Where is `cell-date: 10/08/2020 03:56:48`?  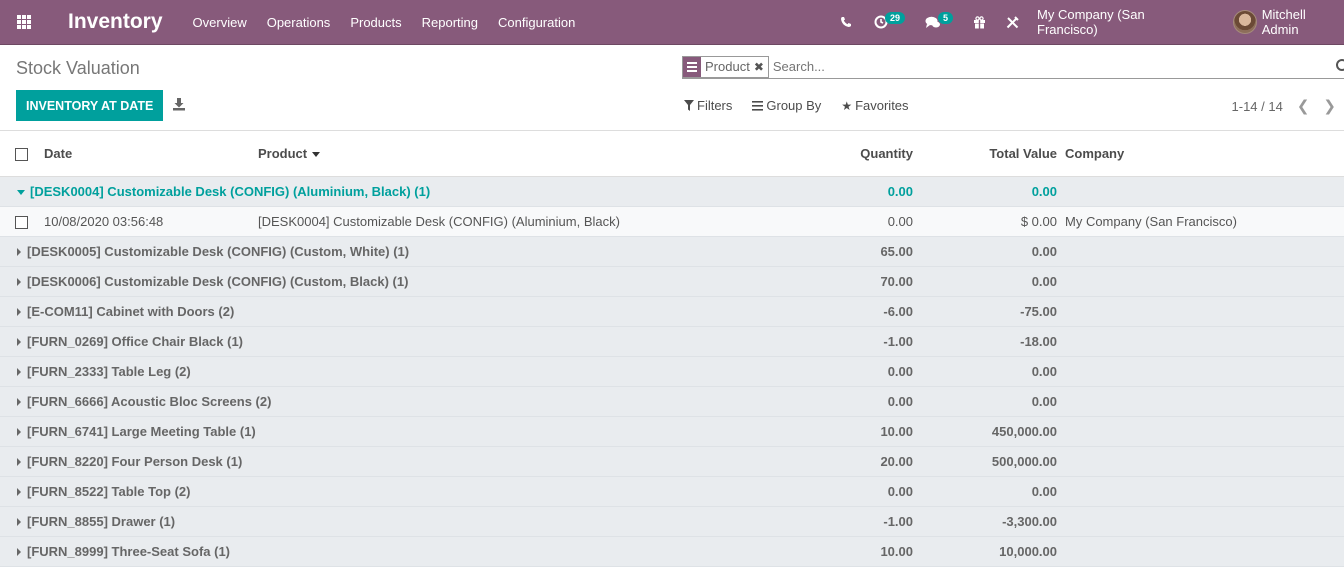 cell-date: 10/08/2020 03:56:48 is located at coordinates (104, 221).